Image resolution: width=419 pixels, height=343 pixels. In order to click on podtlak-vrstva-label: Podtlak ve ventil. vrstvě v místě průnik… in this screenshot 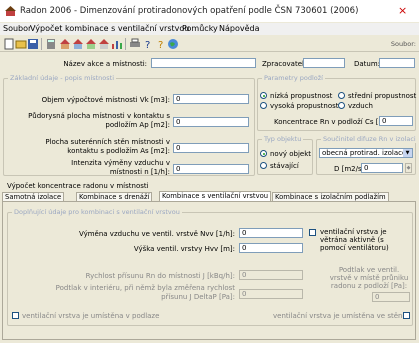, I will do `click(369, 278)`.